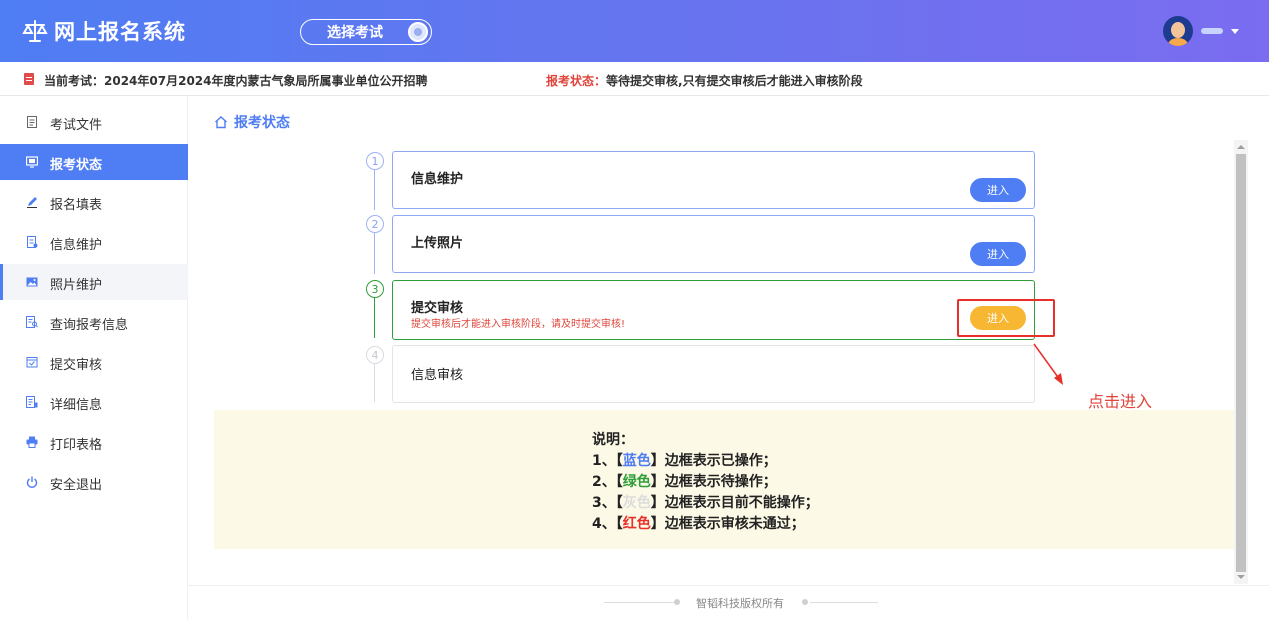  Describe the element at coordinates (221, 122) in the screenshot. I see `home-icon` at that location.